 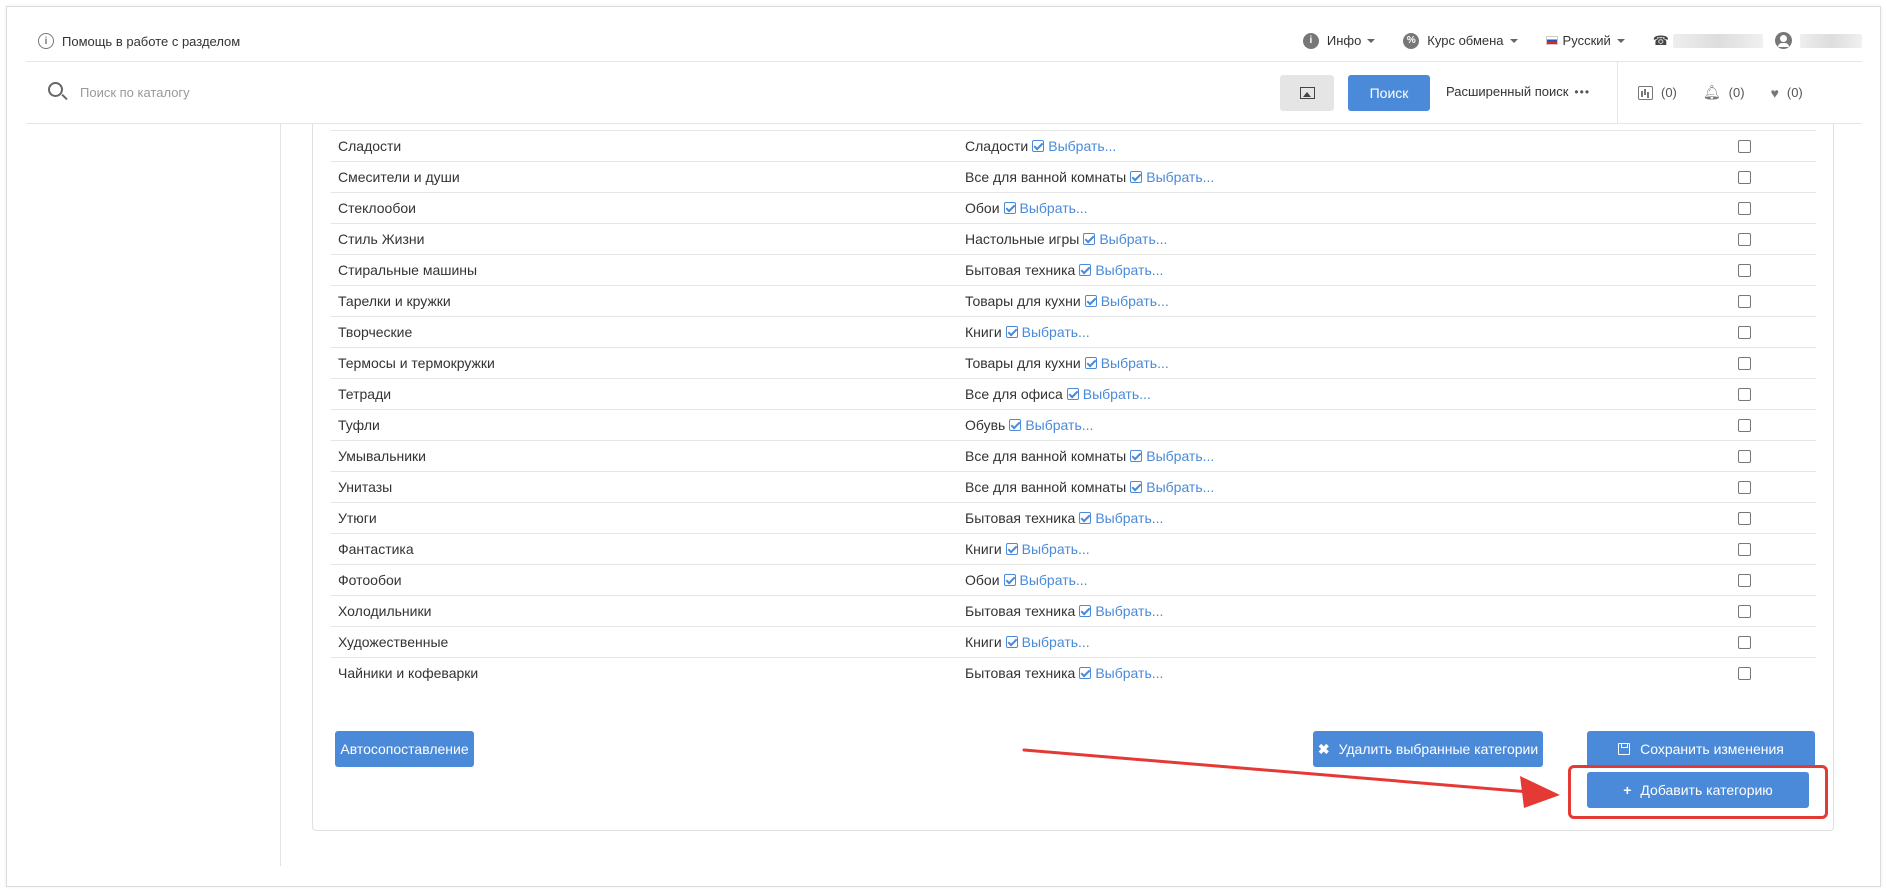 I want to click on advanced-search-link: Расширенный поиск •••, so click(x=1518, y=91).